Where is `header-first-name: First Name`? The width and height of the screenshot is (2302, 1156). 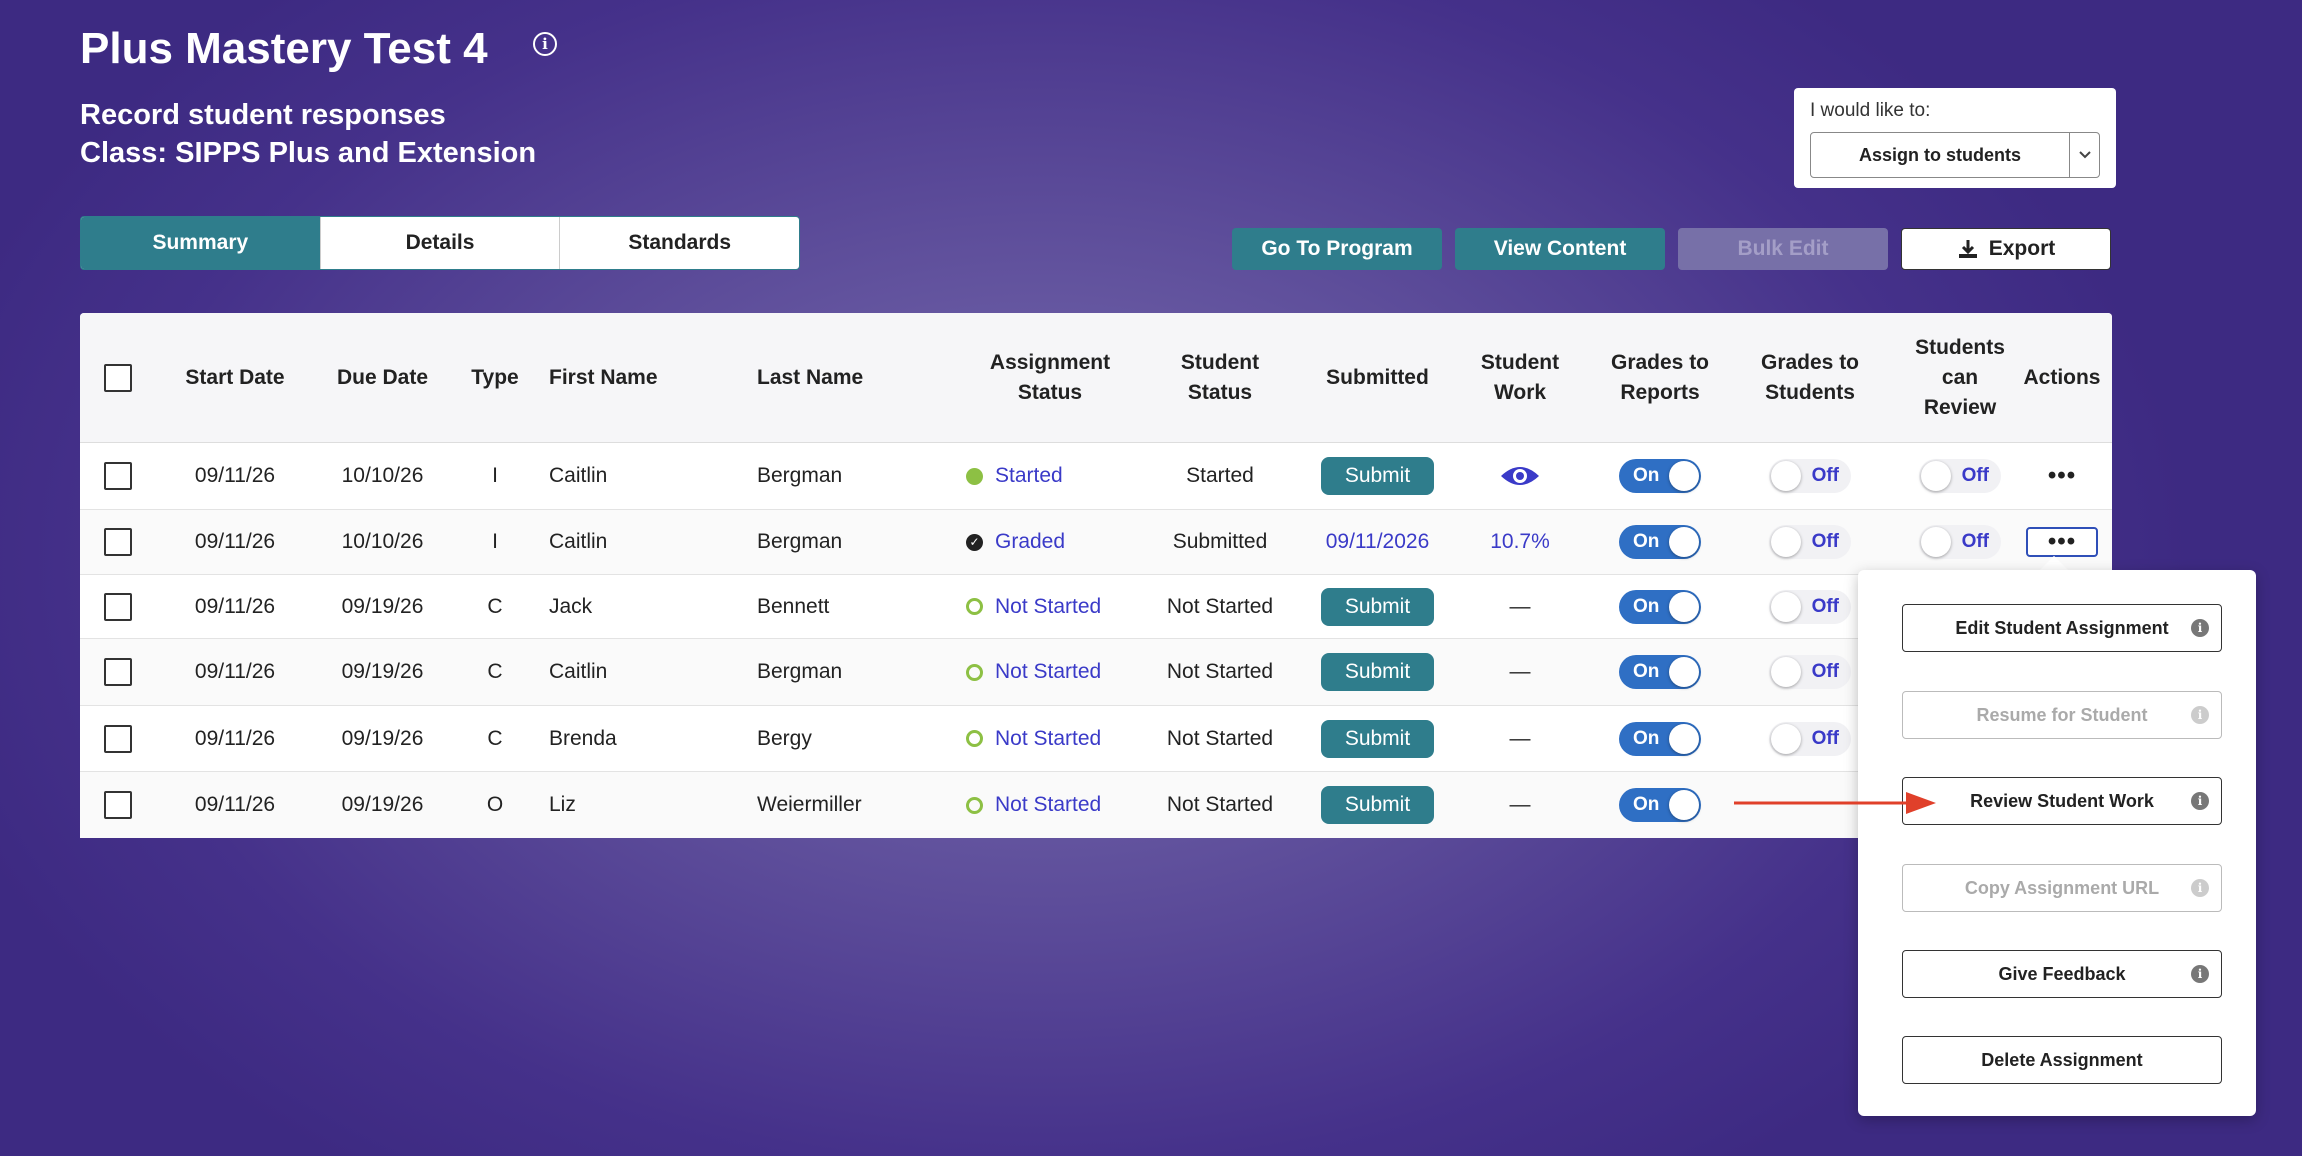 header-first-name: First Name is located at coordinates (649, 378).